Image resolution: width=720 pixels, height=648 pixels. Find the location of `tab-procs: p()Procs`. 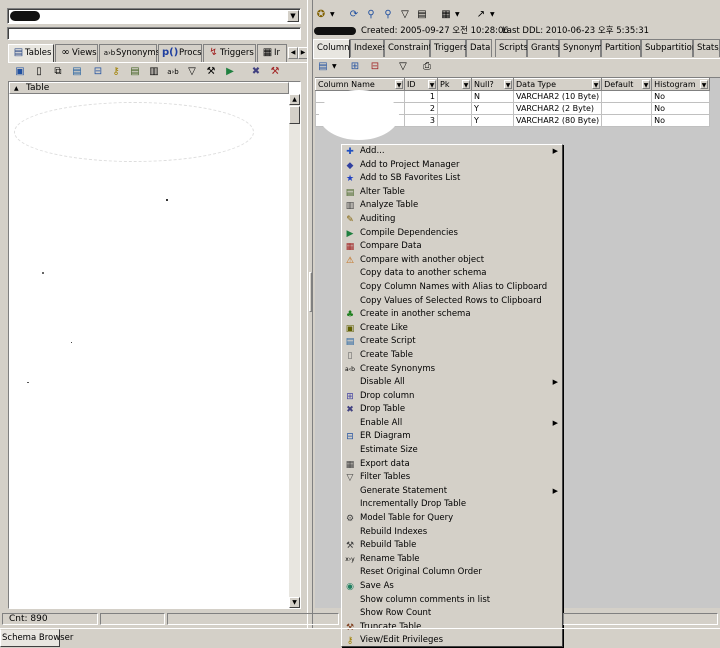

tab-procs: p()Procs is located at coordinates (180, 53).